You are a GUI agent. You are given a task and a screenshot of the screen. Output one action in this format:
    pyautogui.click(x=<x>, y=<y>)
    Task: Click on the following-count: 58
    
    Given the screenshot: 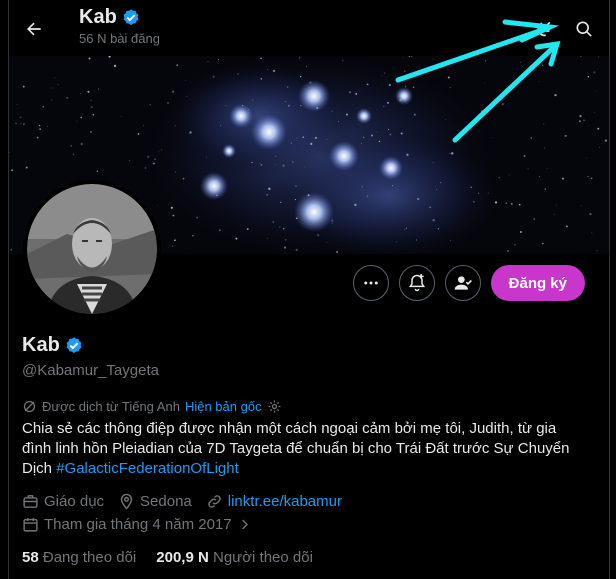 What is the action you would take?
    pyautogui.click(x=30, y=557)
    